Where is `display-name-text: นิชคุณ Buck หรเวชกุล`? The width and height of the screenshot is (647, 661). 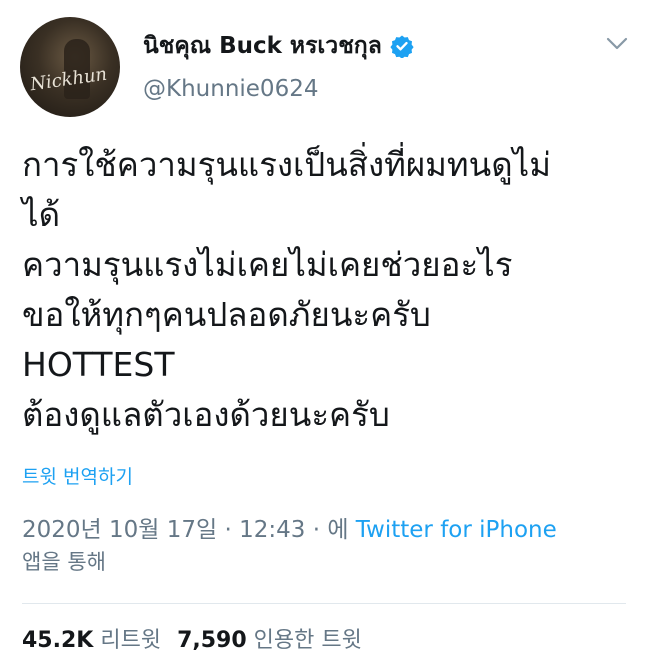
display-name-text: นิชคุณ Buck หรเวชกุล is located at coordinates (262, 46).